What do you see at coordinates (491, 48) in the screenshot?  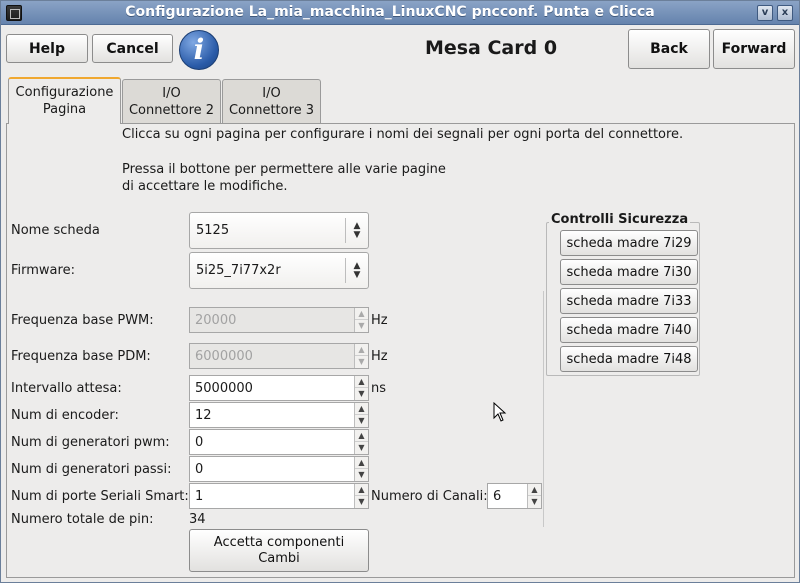 I see `page-title: Mesa Card 0` at bounding box center [491, 48].